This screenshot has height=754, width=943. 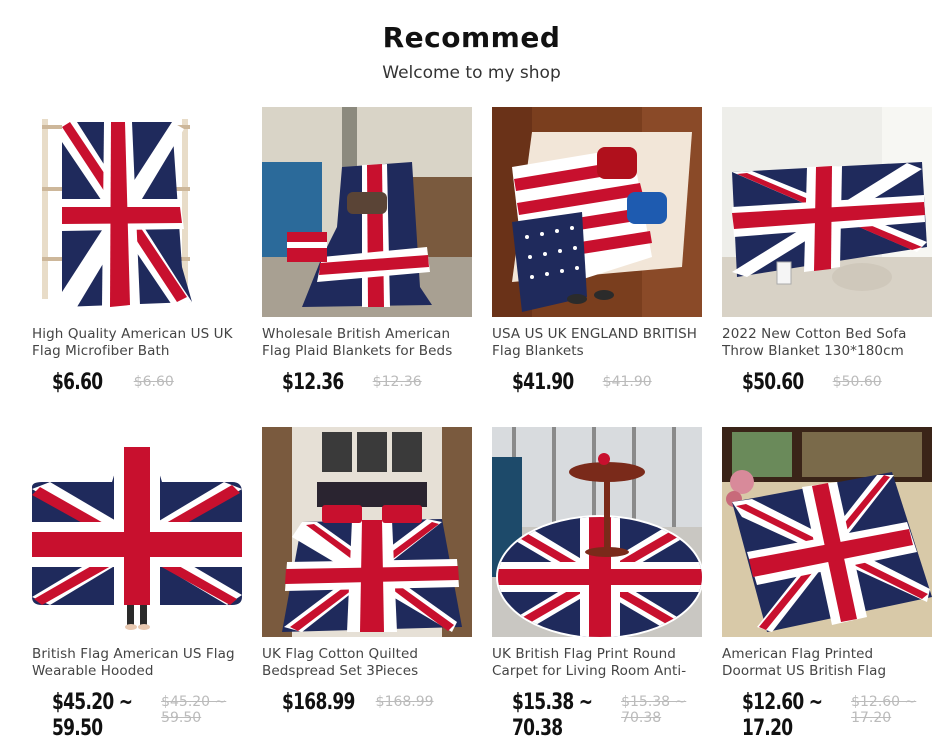 I want to click on union-jack-chair-image, so click(x=367, y=212).